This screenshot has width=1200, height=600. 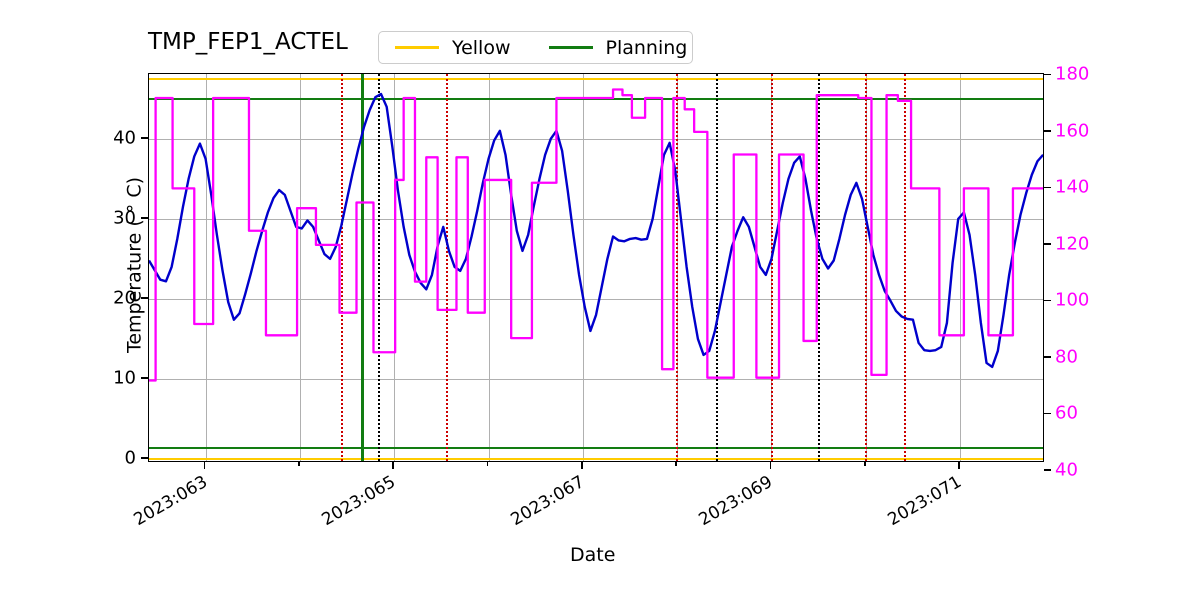 I want to click on x-axis-title: Date, so click(x=593, y=555).